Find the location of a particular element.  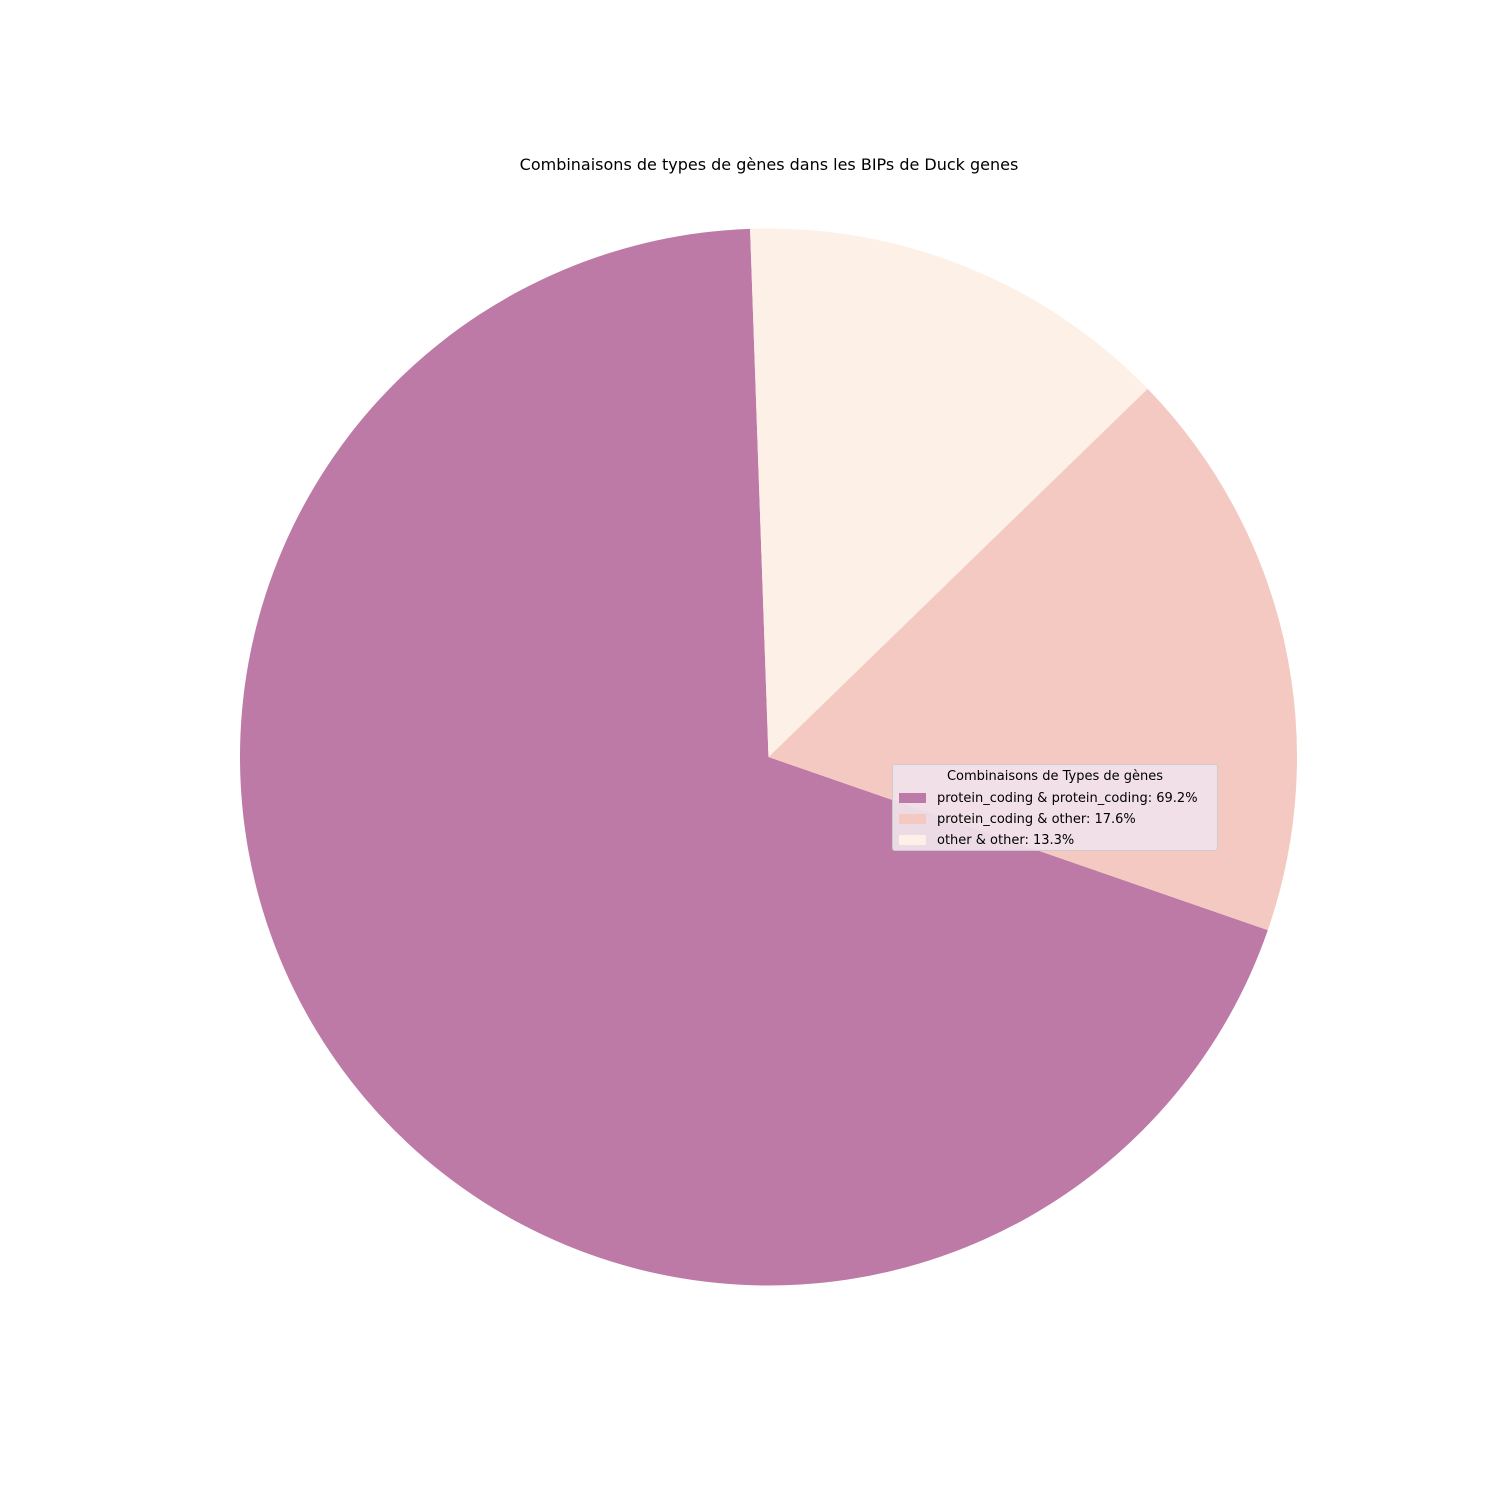

legend-label: other & other: 13.3% is located at coordinates (1006, 840).